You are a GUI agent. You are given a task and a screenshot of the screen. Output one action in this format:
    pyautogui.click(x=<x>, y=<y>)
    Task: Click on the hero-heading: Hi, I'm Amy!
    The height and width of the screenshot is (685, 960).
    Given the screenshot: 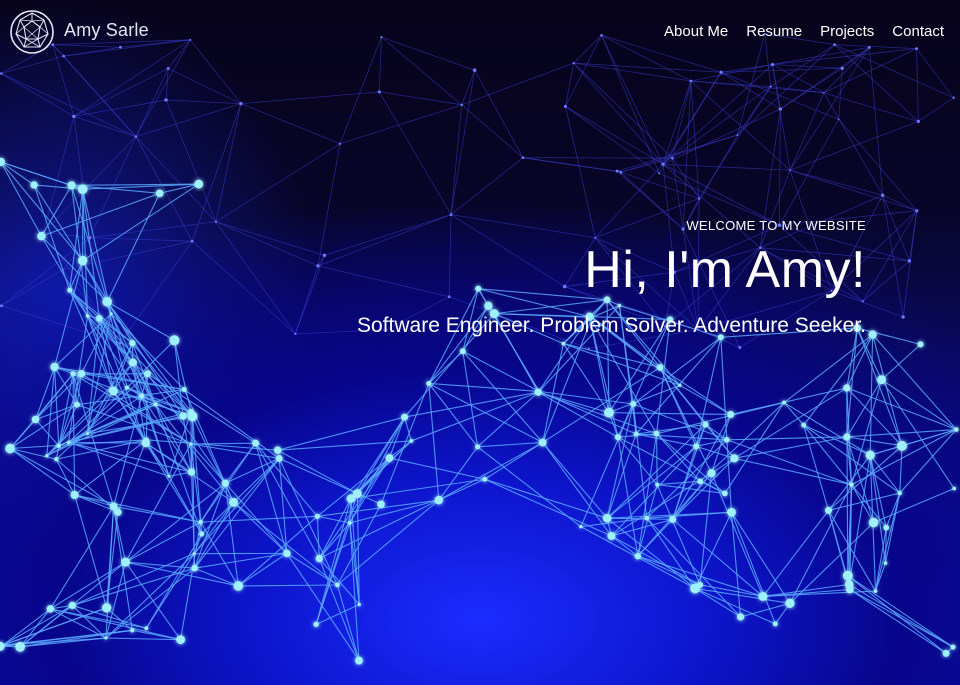 What is the action you would take?
    pyautogui.click(x=725, y=270)
    